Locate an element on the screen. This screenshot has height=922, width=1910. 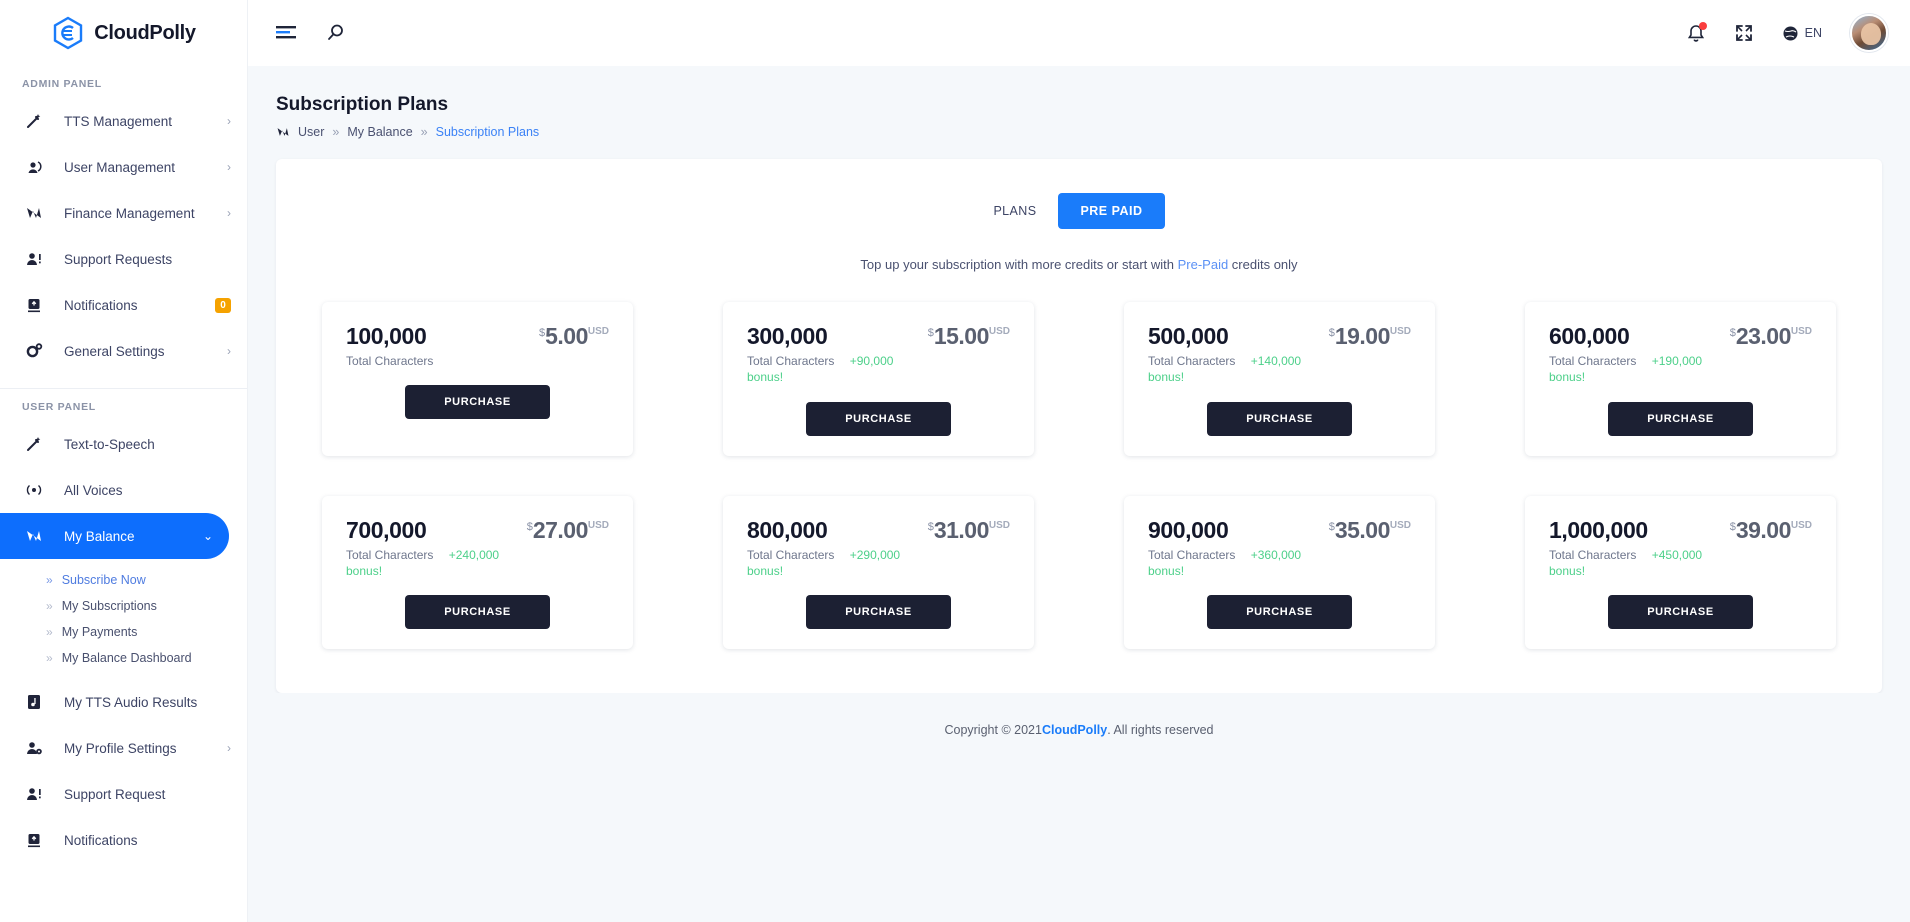
chevron-double-right-icon: » is located at coordinates (49, 632).